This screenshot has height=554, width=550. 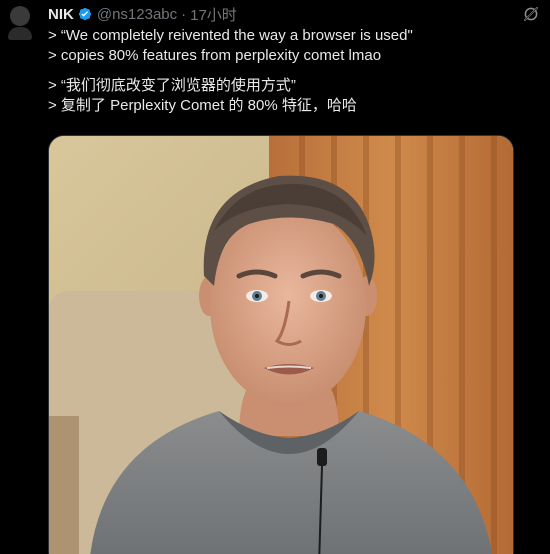 I want to click on author-handle: @ns123abc, so click(x=137, y=14).